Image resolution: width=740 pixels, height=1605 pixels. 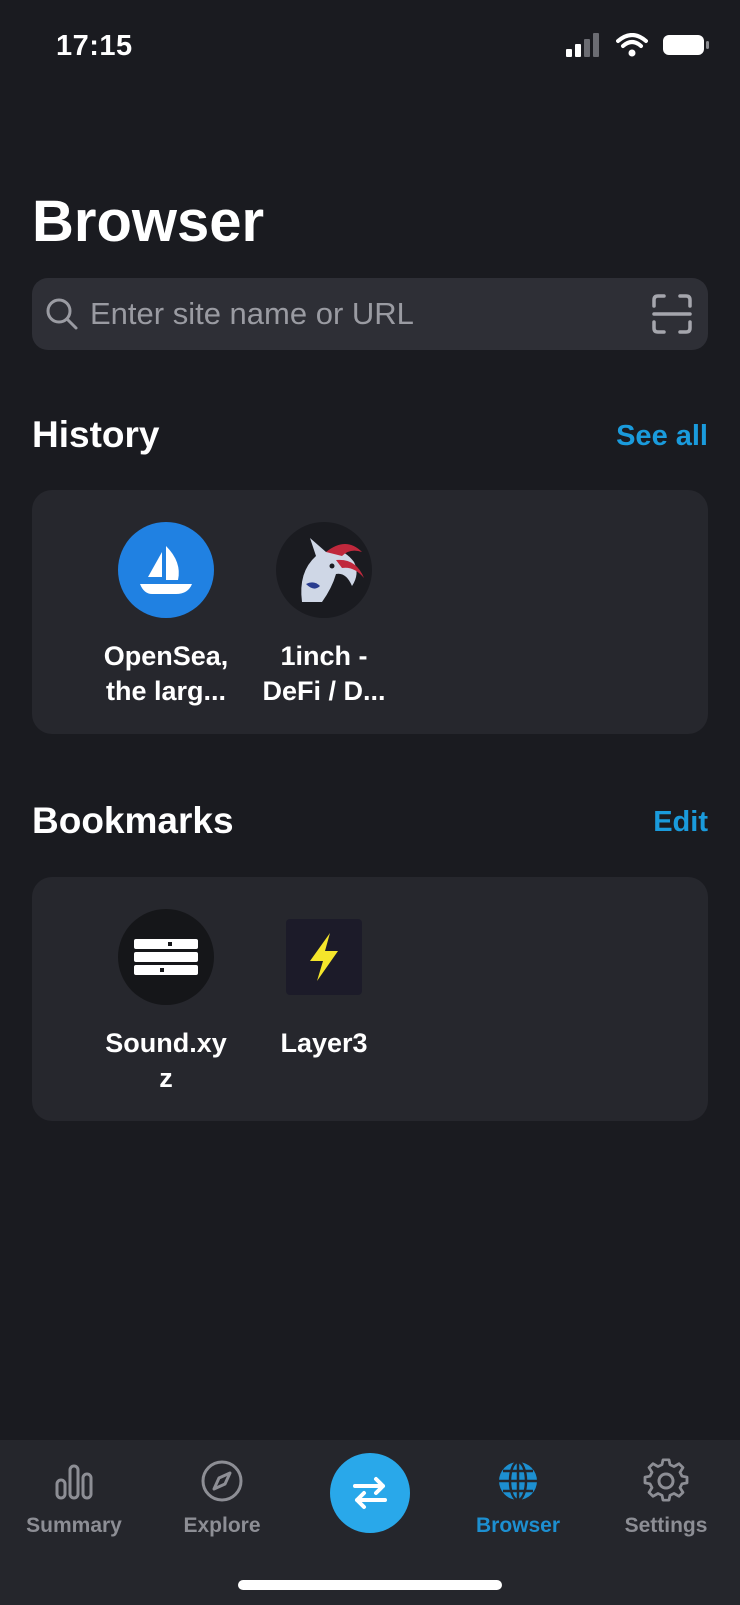 I want to click on bookmark-item-sound: Sound.xy z, so click(x=166, y=1002).